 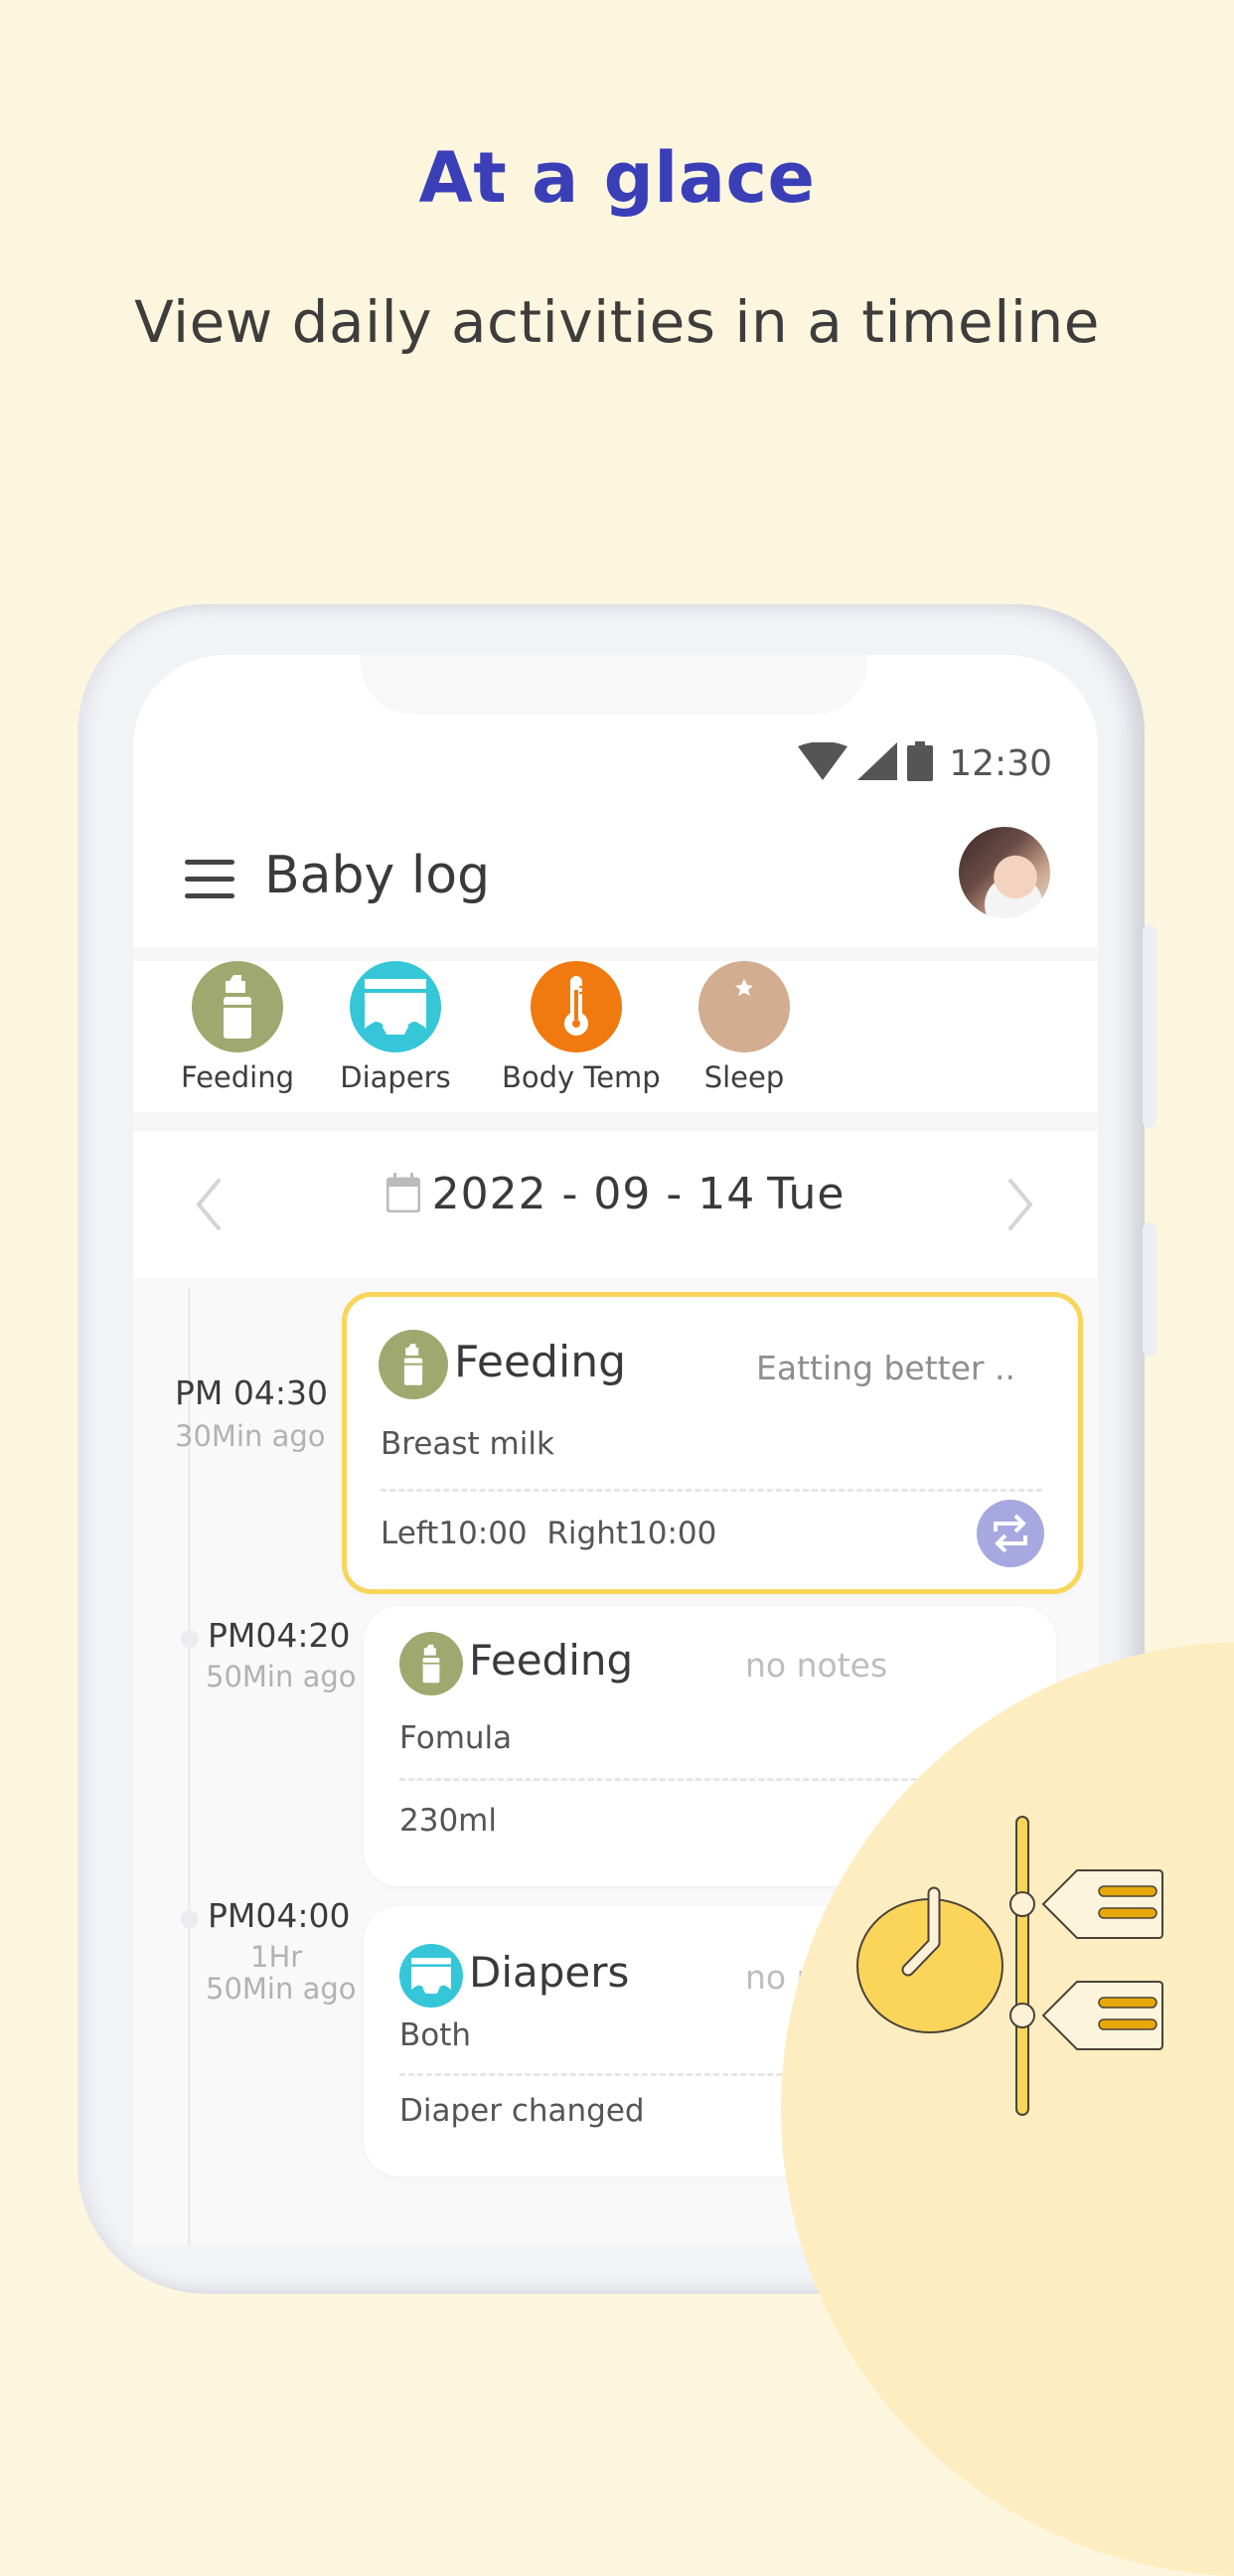 I want to click on chevron-right-icon, so click(x=1020, y=1204).